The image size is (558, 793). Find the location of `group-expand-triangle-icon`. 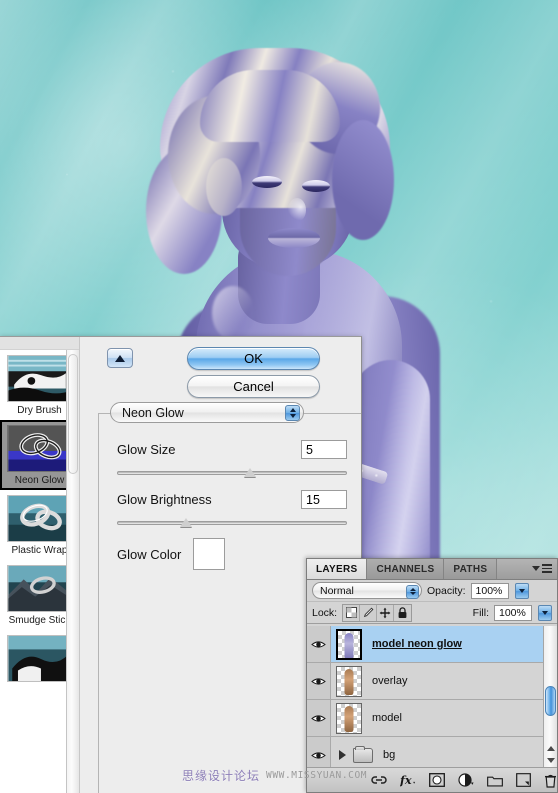

group-expand-triangle-icon is located at coordinates (342, 755).